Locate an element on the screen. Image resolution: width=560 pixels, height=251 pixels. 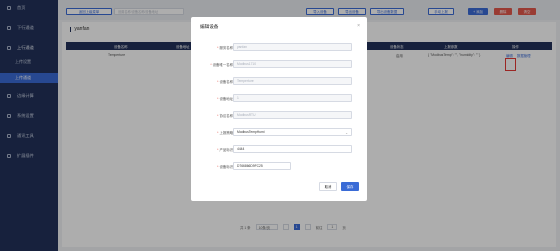
form-row-device-key: *设备标识 D766866D9FC25 is located at coordinates (279, 166).